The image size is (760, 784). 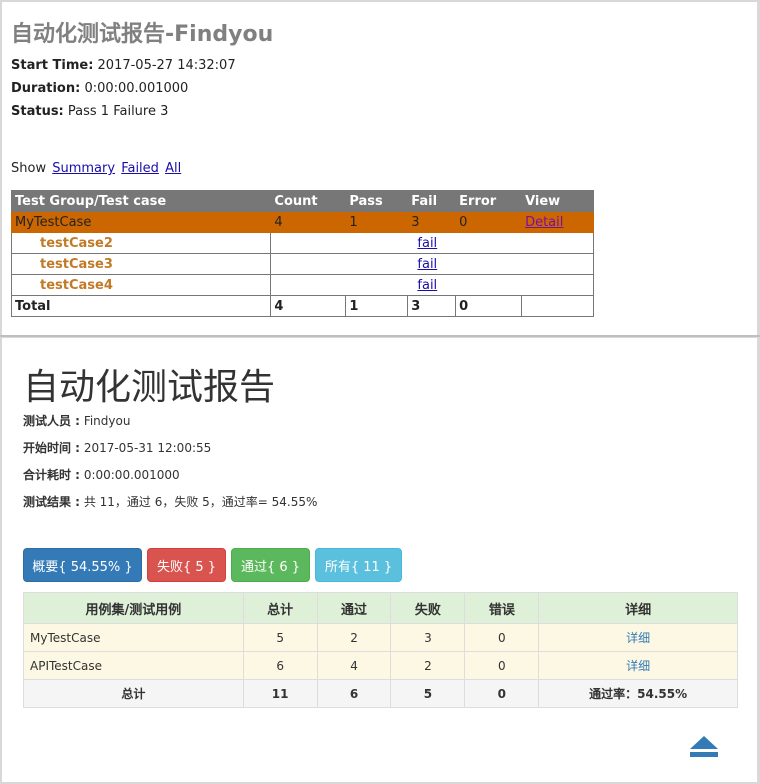 I want to click on status-value: Pass 1 Failure 3, so click(x=118, y=111).